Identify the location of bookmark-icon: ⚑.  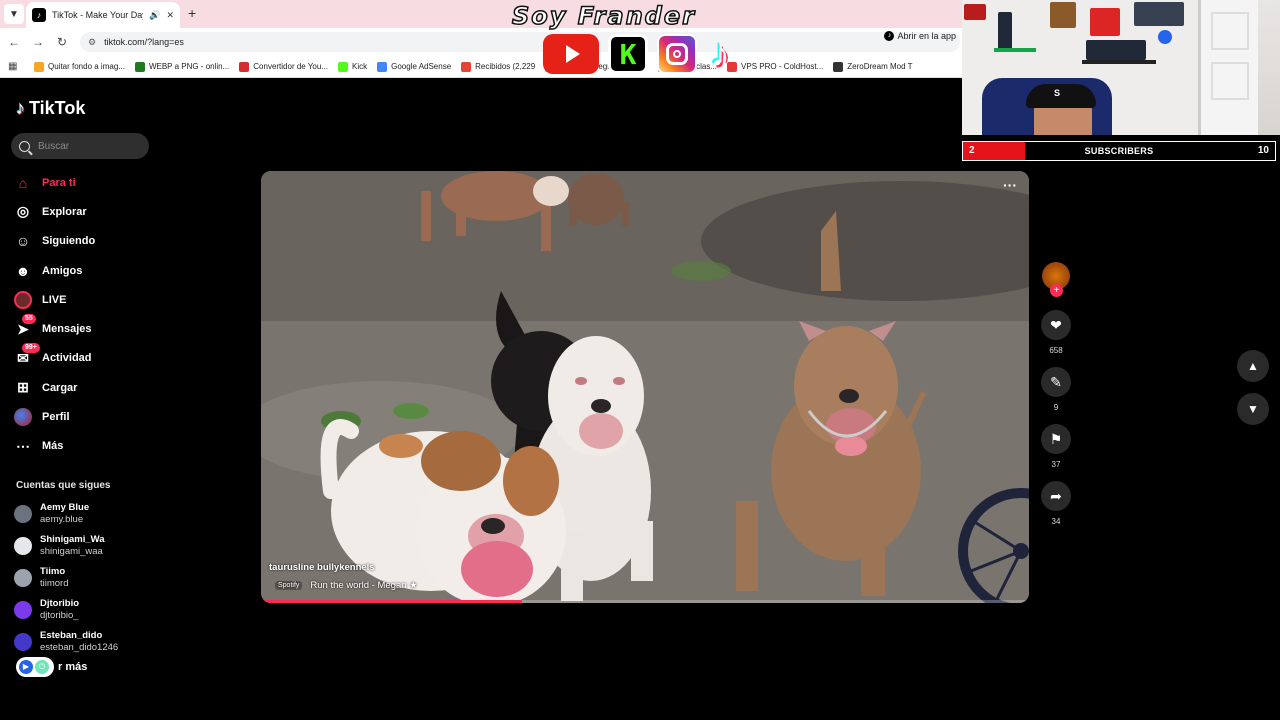
(1056, 438).